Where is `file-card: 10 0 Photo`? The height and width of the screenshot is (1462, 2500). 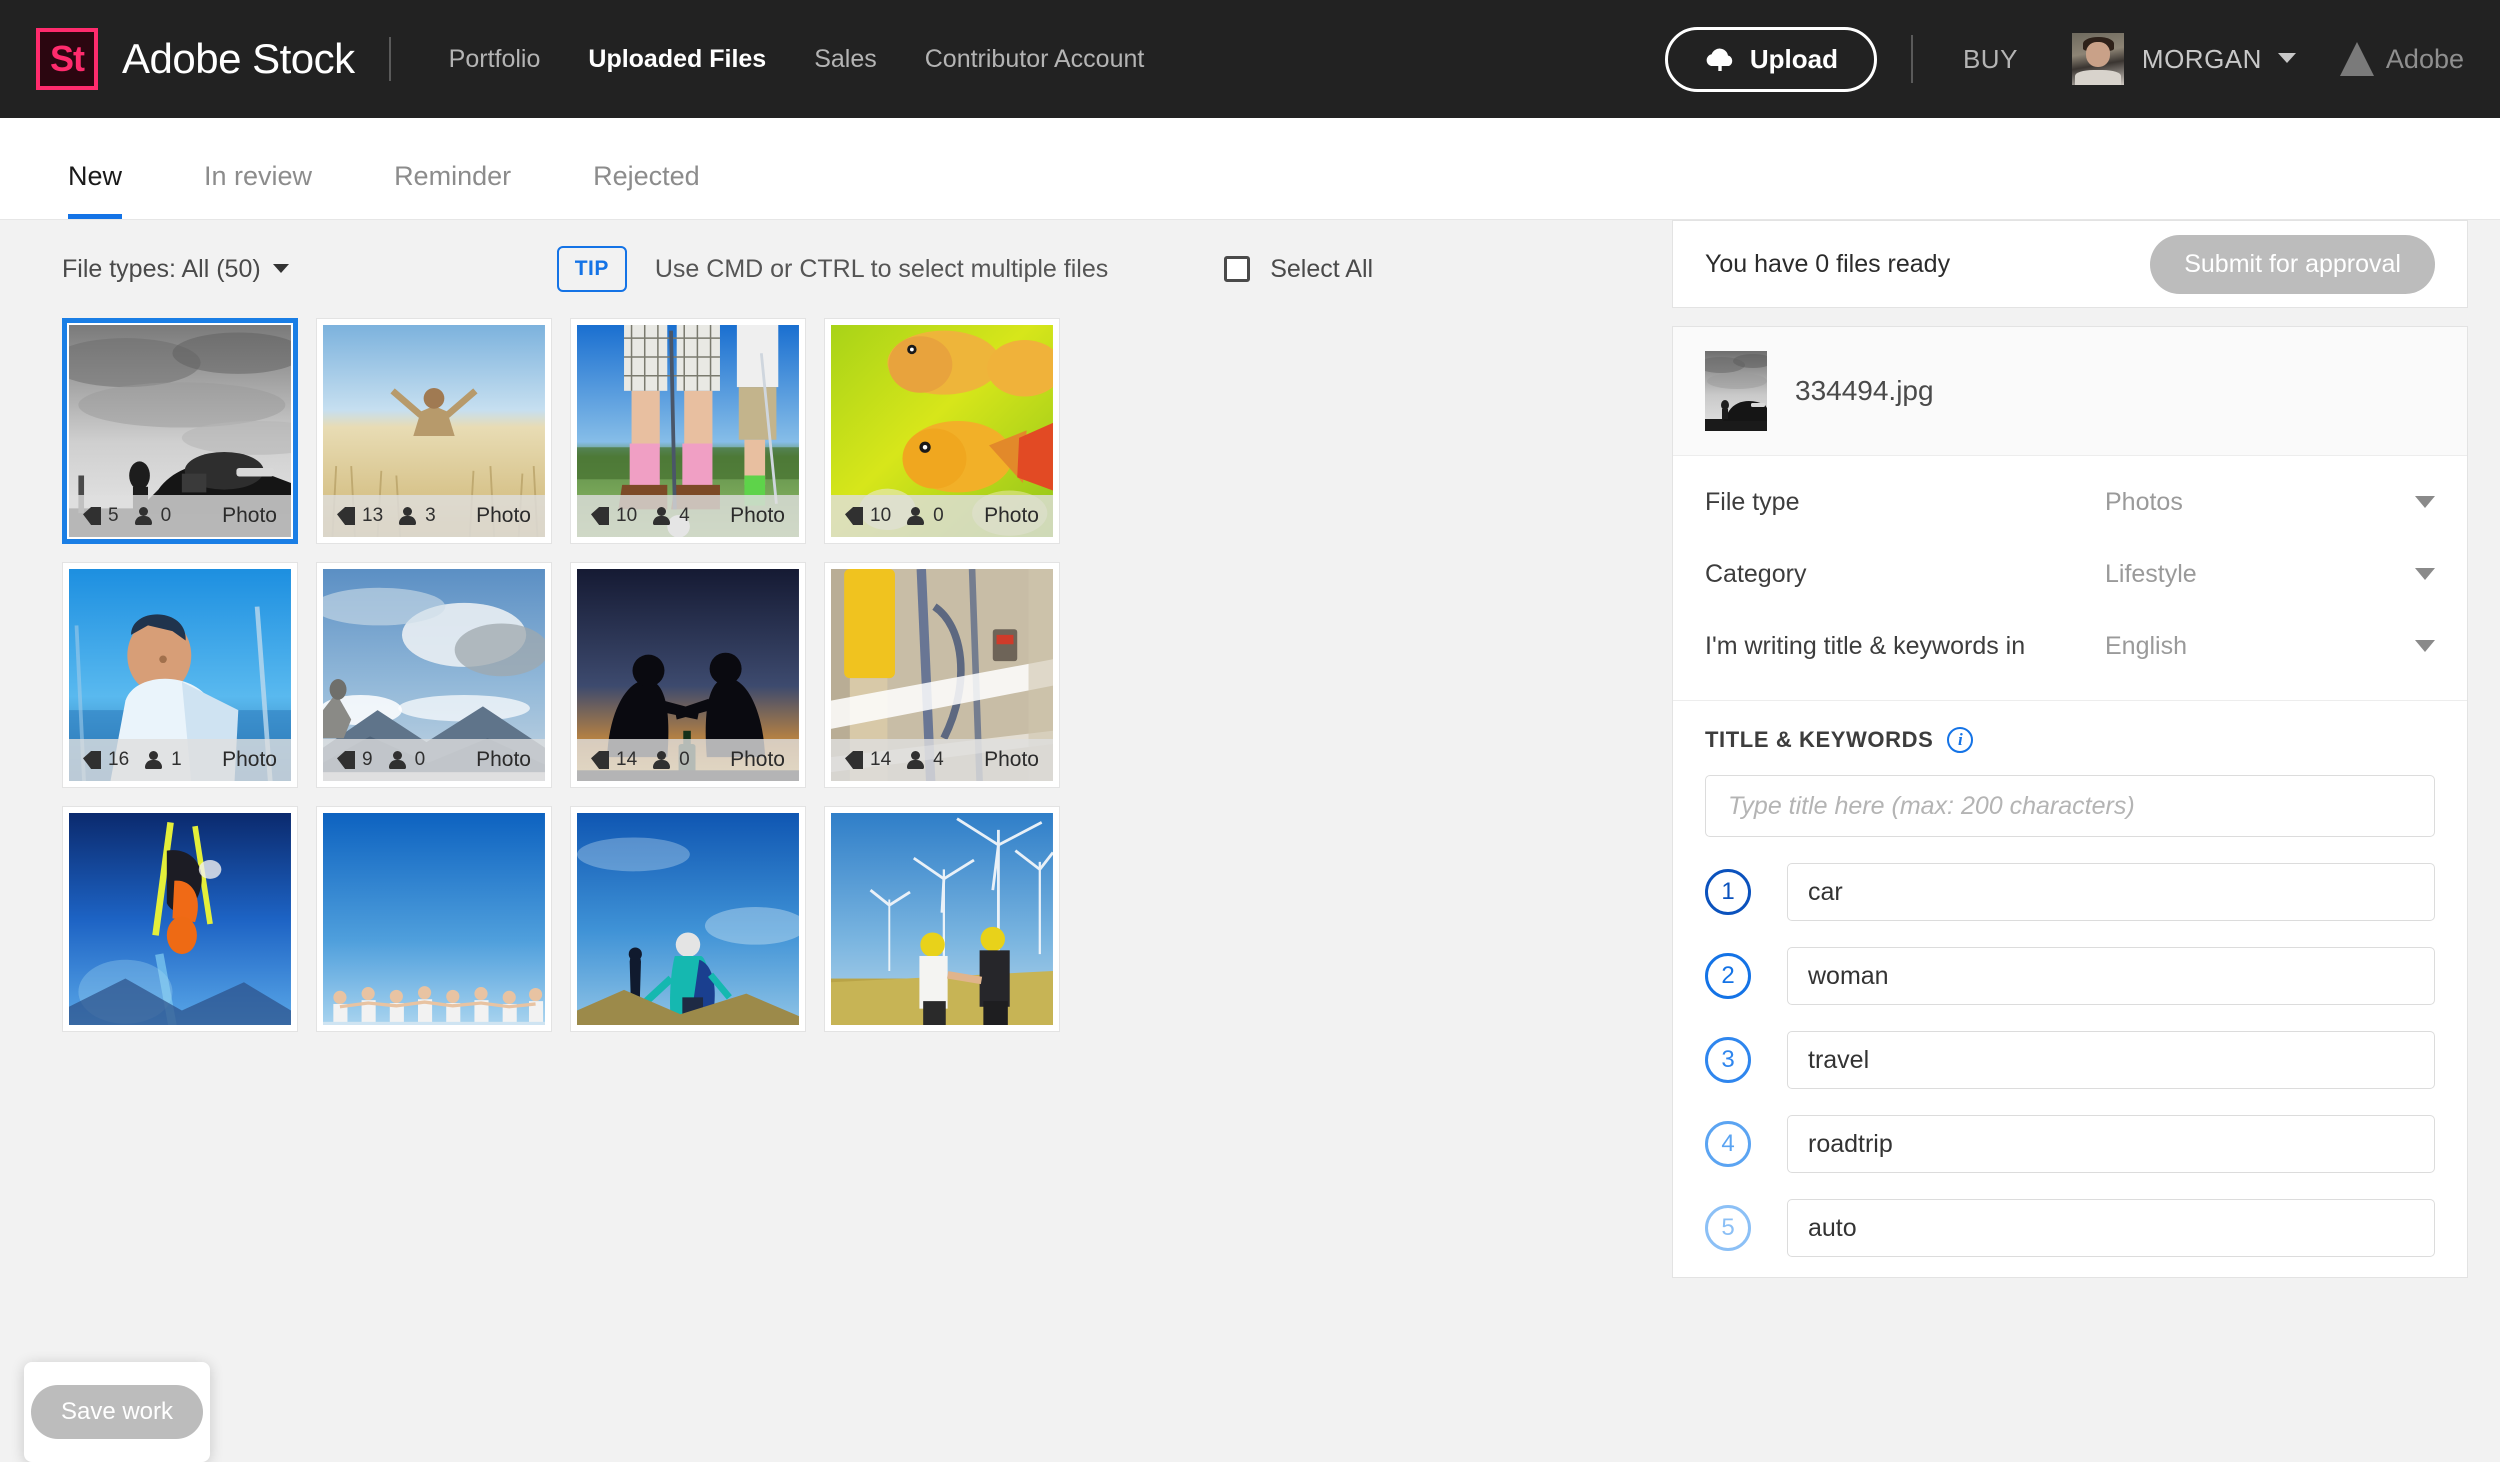 file-card: 10 0 Photo is located at coordinates (942, 431).